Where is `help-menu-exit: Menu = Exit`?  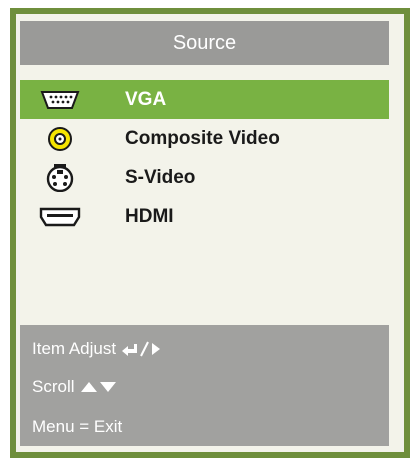 help-menu-exit: Menu = Exit is located at coordinates (77, 427).